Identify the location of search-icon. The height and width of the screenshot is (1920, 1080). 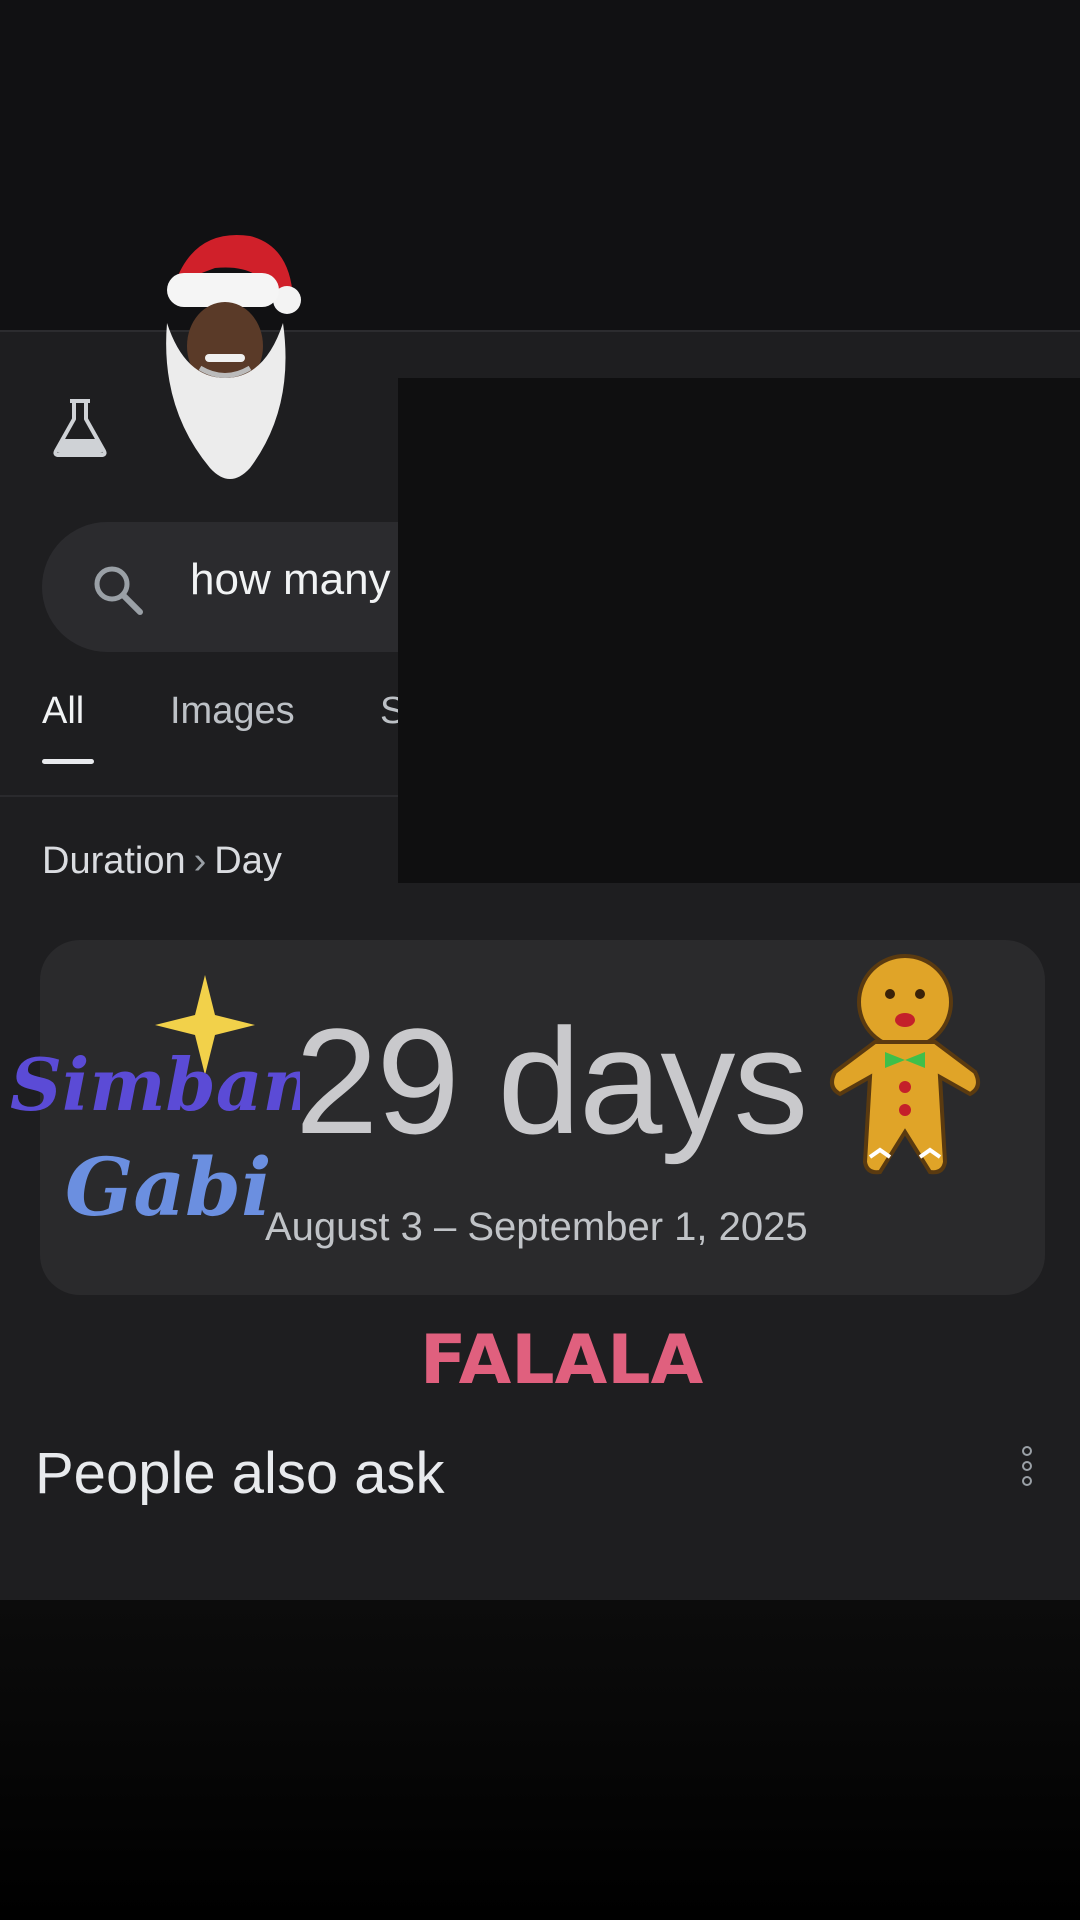
(118, 590).